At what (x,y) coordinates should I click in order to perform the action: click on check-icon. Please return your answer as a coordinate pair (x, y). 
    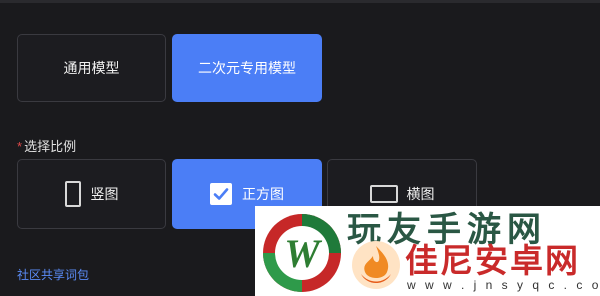
    Looking at the image, I should click on (221, 194).